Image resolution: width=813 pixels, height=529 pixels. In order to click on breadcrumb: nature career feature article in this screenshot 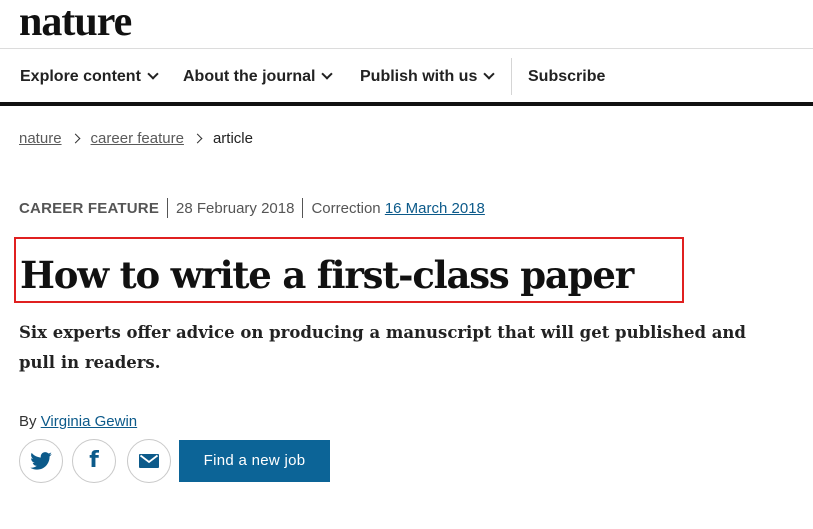, I will do `click(136, 139)`.